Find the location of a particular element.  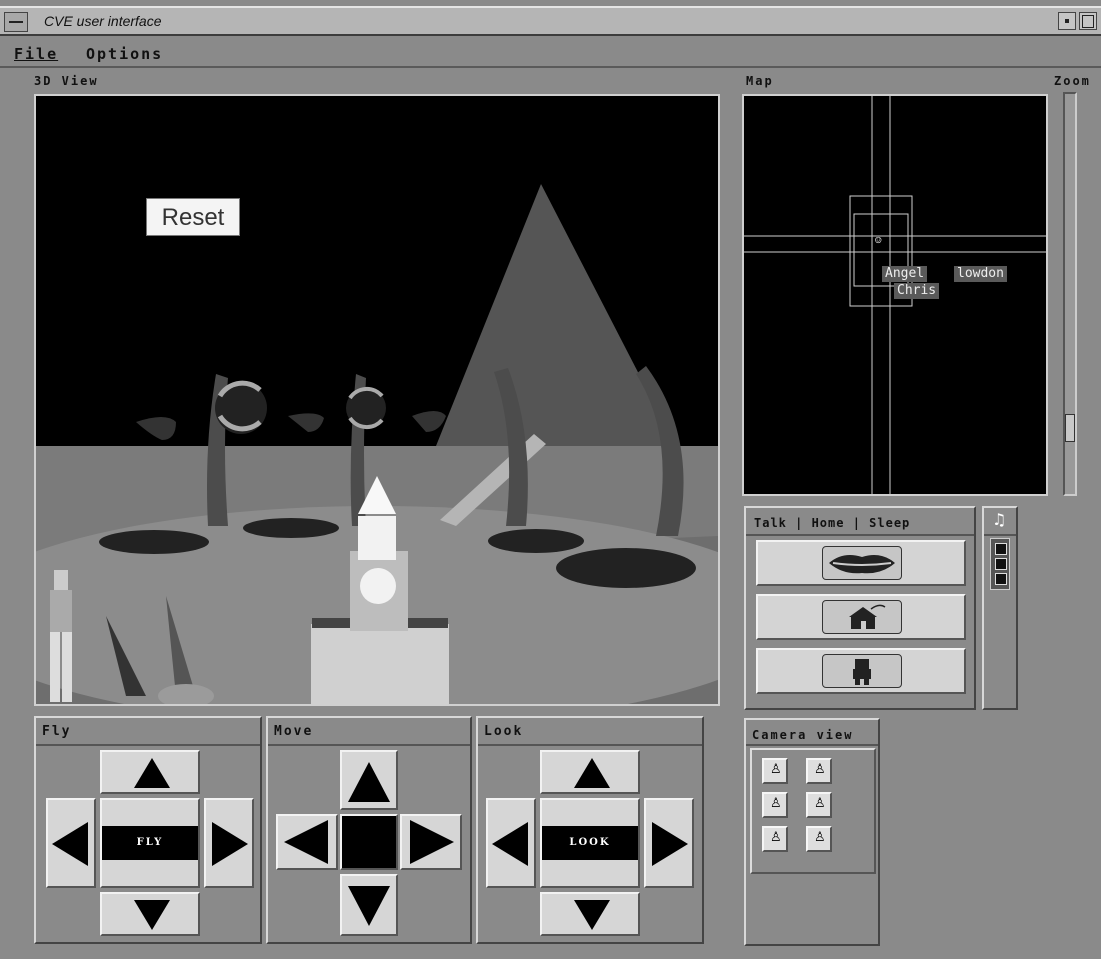

zoom-slider is located at coordinates (1070, 294).